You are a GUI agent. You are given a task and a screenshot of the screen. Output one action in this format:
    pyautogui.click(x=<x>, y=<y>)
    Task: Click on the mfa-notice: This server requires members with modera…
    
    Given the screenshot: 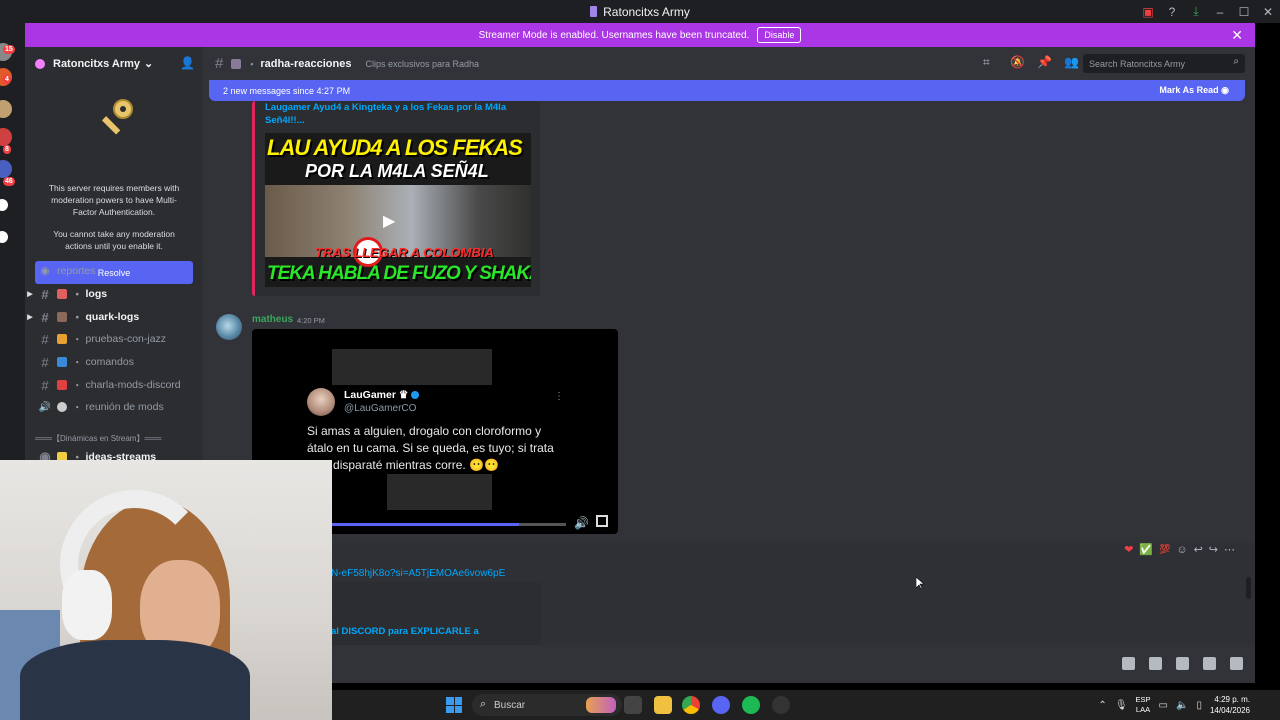 What is the action you would take?
    pyautogui.click(x=114, y=182)
    